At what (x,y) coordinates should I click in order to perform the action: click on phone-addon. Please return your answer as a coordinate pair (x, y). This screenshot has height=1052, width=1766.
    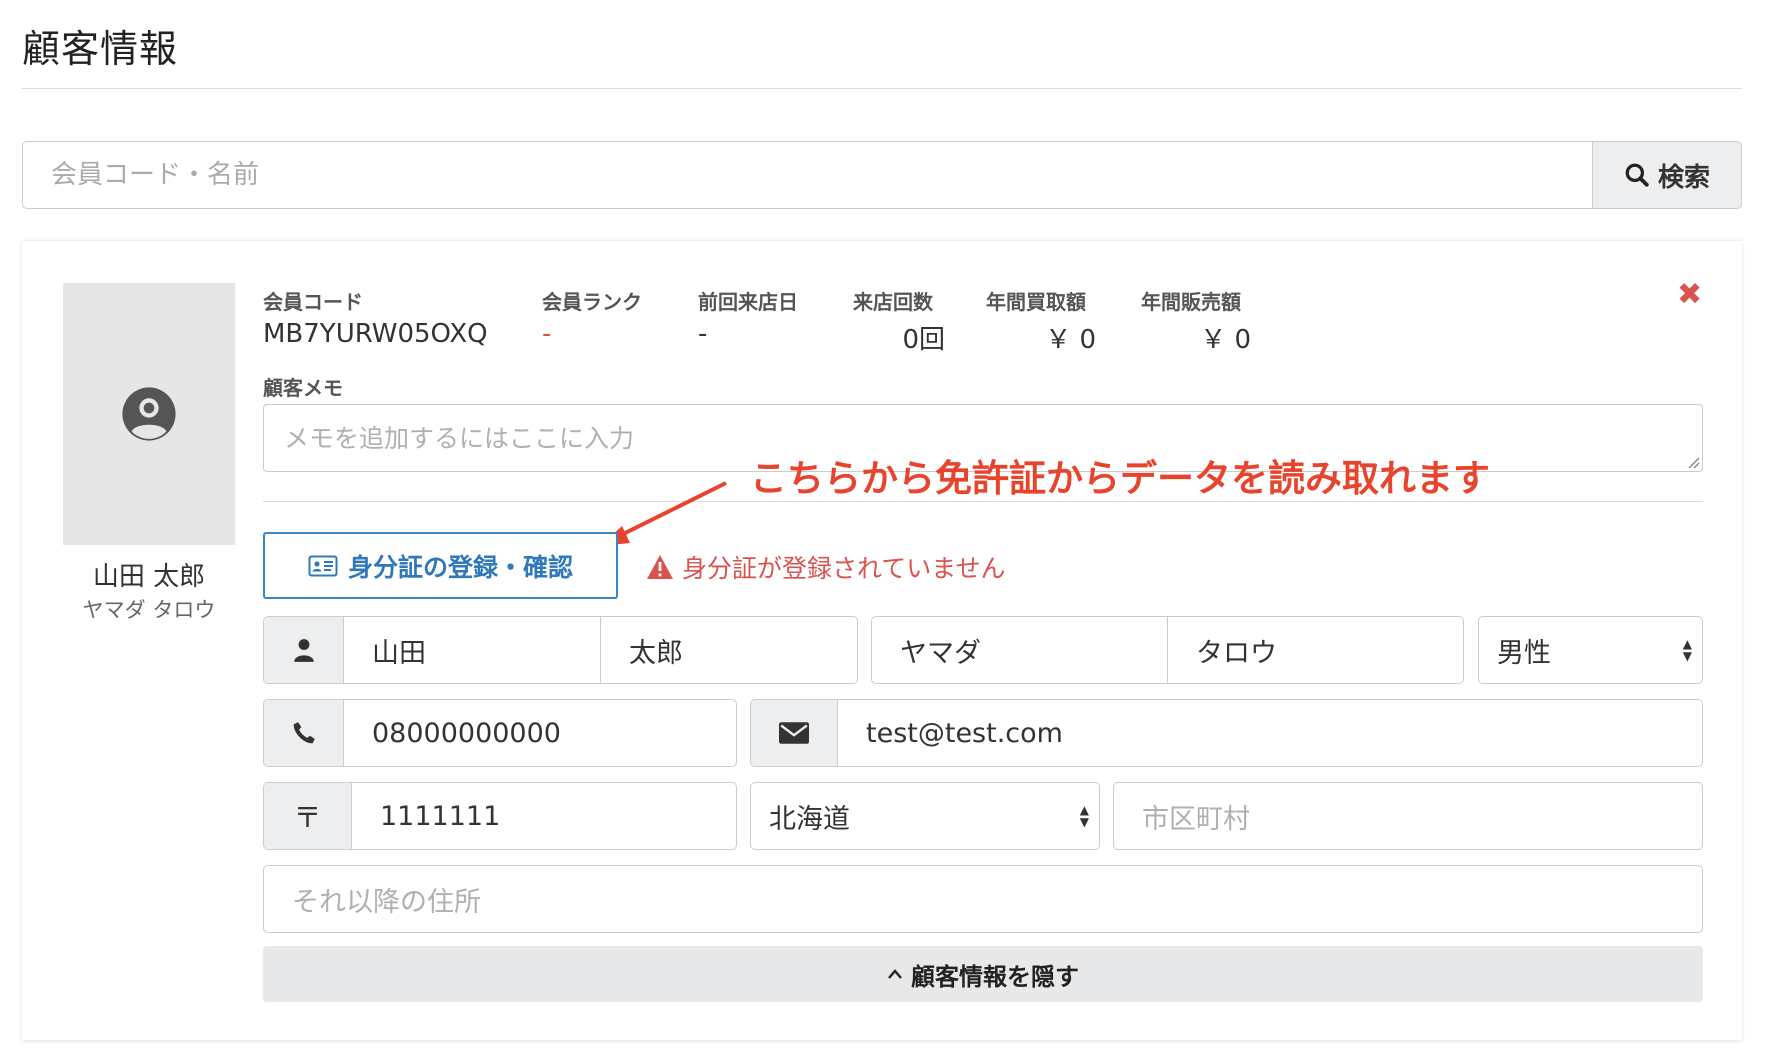
    Looking at the image, I should click on (304, 733).